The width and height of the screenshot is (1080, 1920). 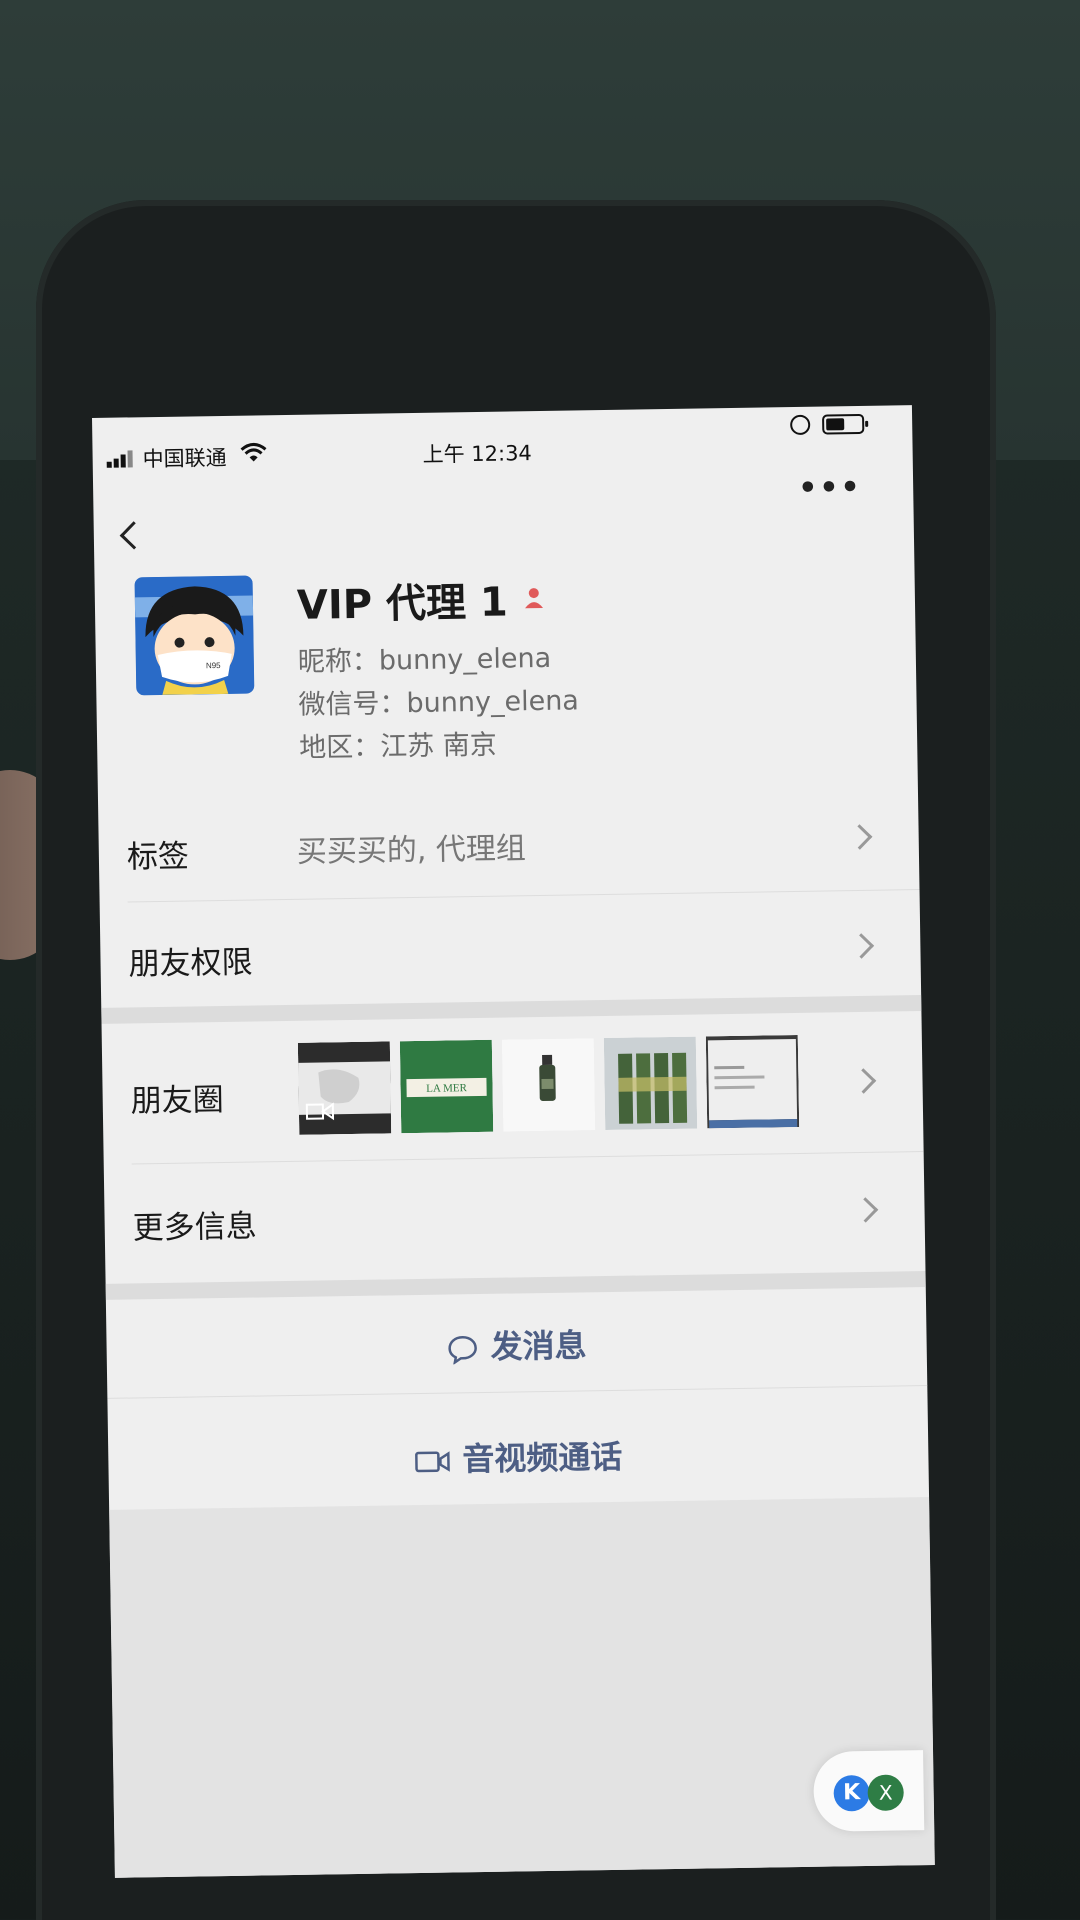 What do you see at coordinates (411, 850) in the screenshot?
I see `tags-value: 买买买的, 代理组` at bounding box center [411, 850].